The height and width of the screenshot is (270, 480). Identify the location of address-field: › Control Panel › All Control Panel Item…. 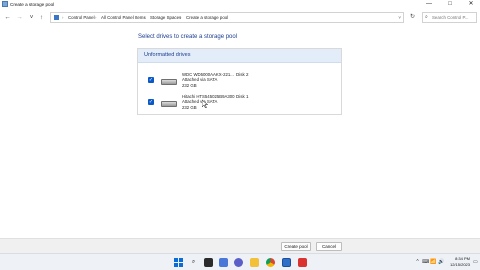
(227, 17).